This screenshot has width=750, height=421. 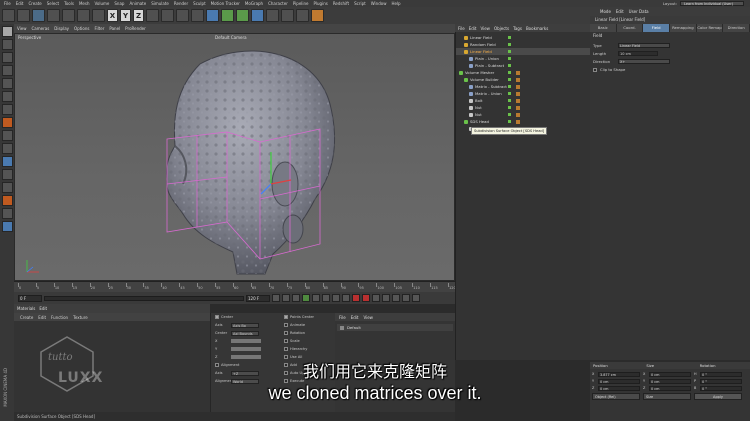 What do you see at coordinates (523, 58) in the screenshot?
I see `object-row: Plain - Union` at bounding box center [523, 58].